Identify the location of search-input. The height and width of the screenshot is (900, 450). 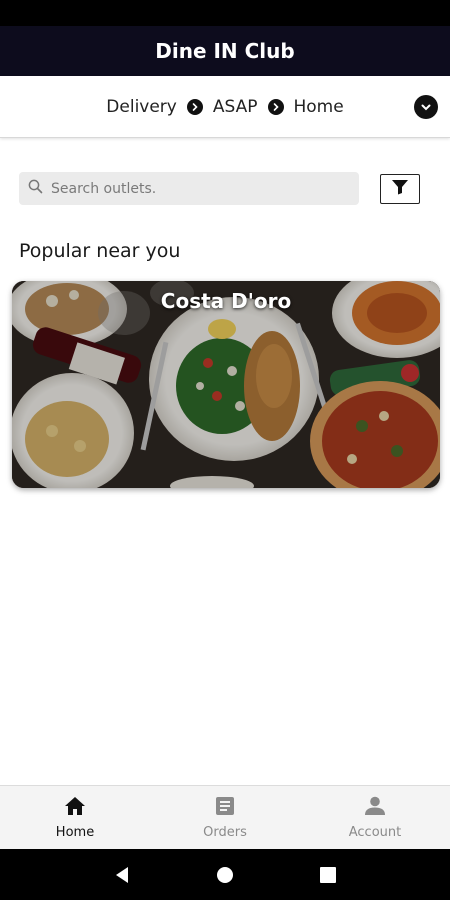
(191, 188).